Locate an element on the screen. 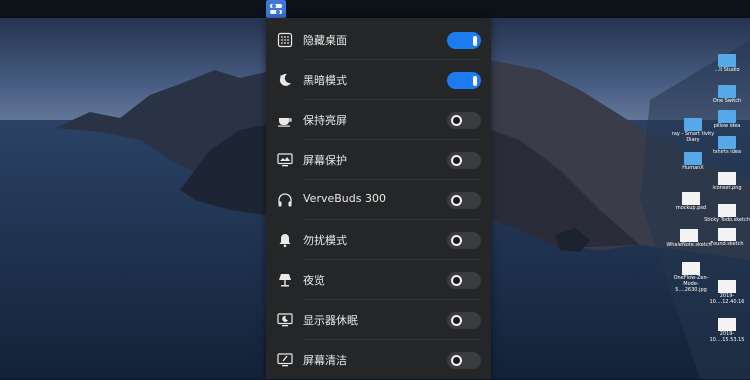  vervebuds-toggle is located at coordinates (464, 200).